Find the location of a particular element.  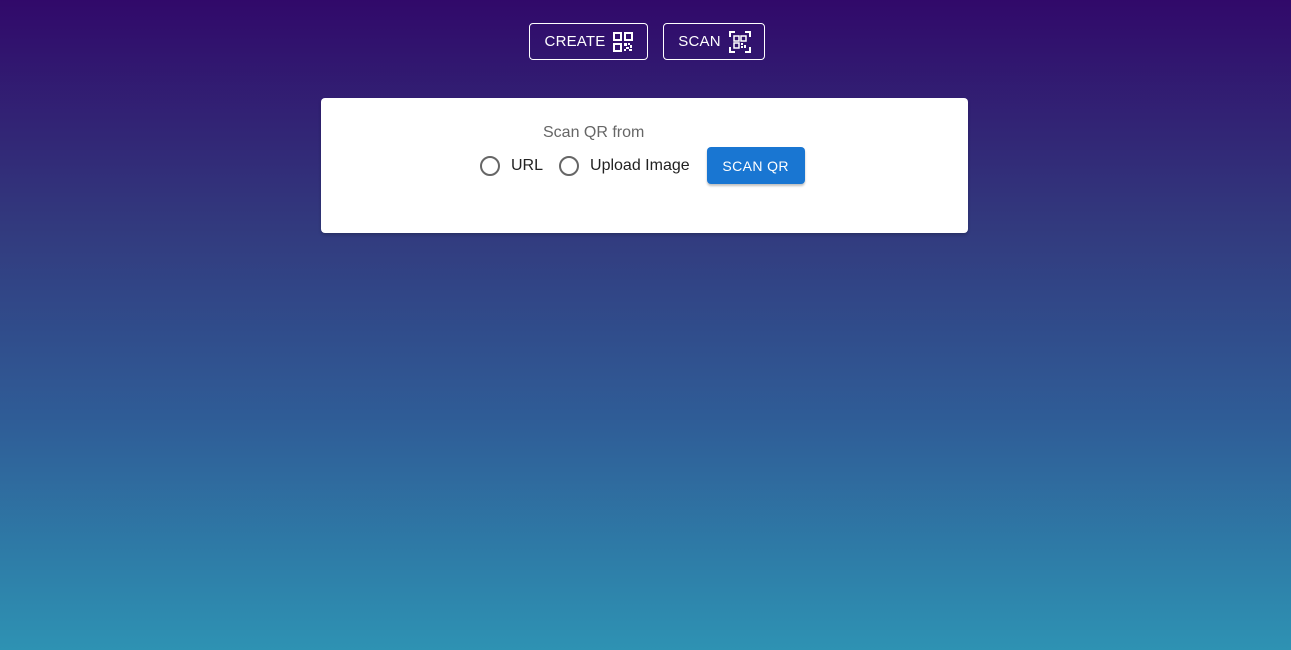

top-navigation: CREATE SCAN is located at coordinates (645, 41).